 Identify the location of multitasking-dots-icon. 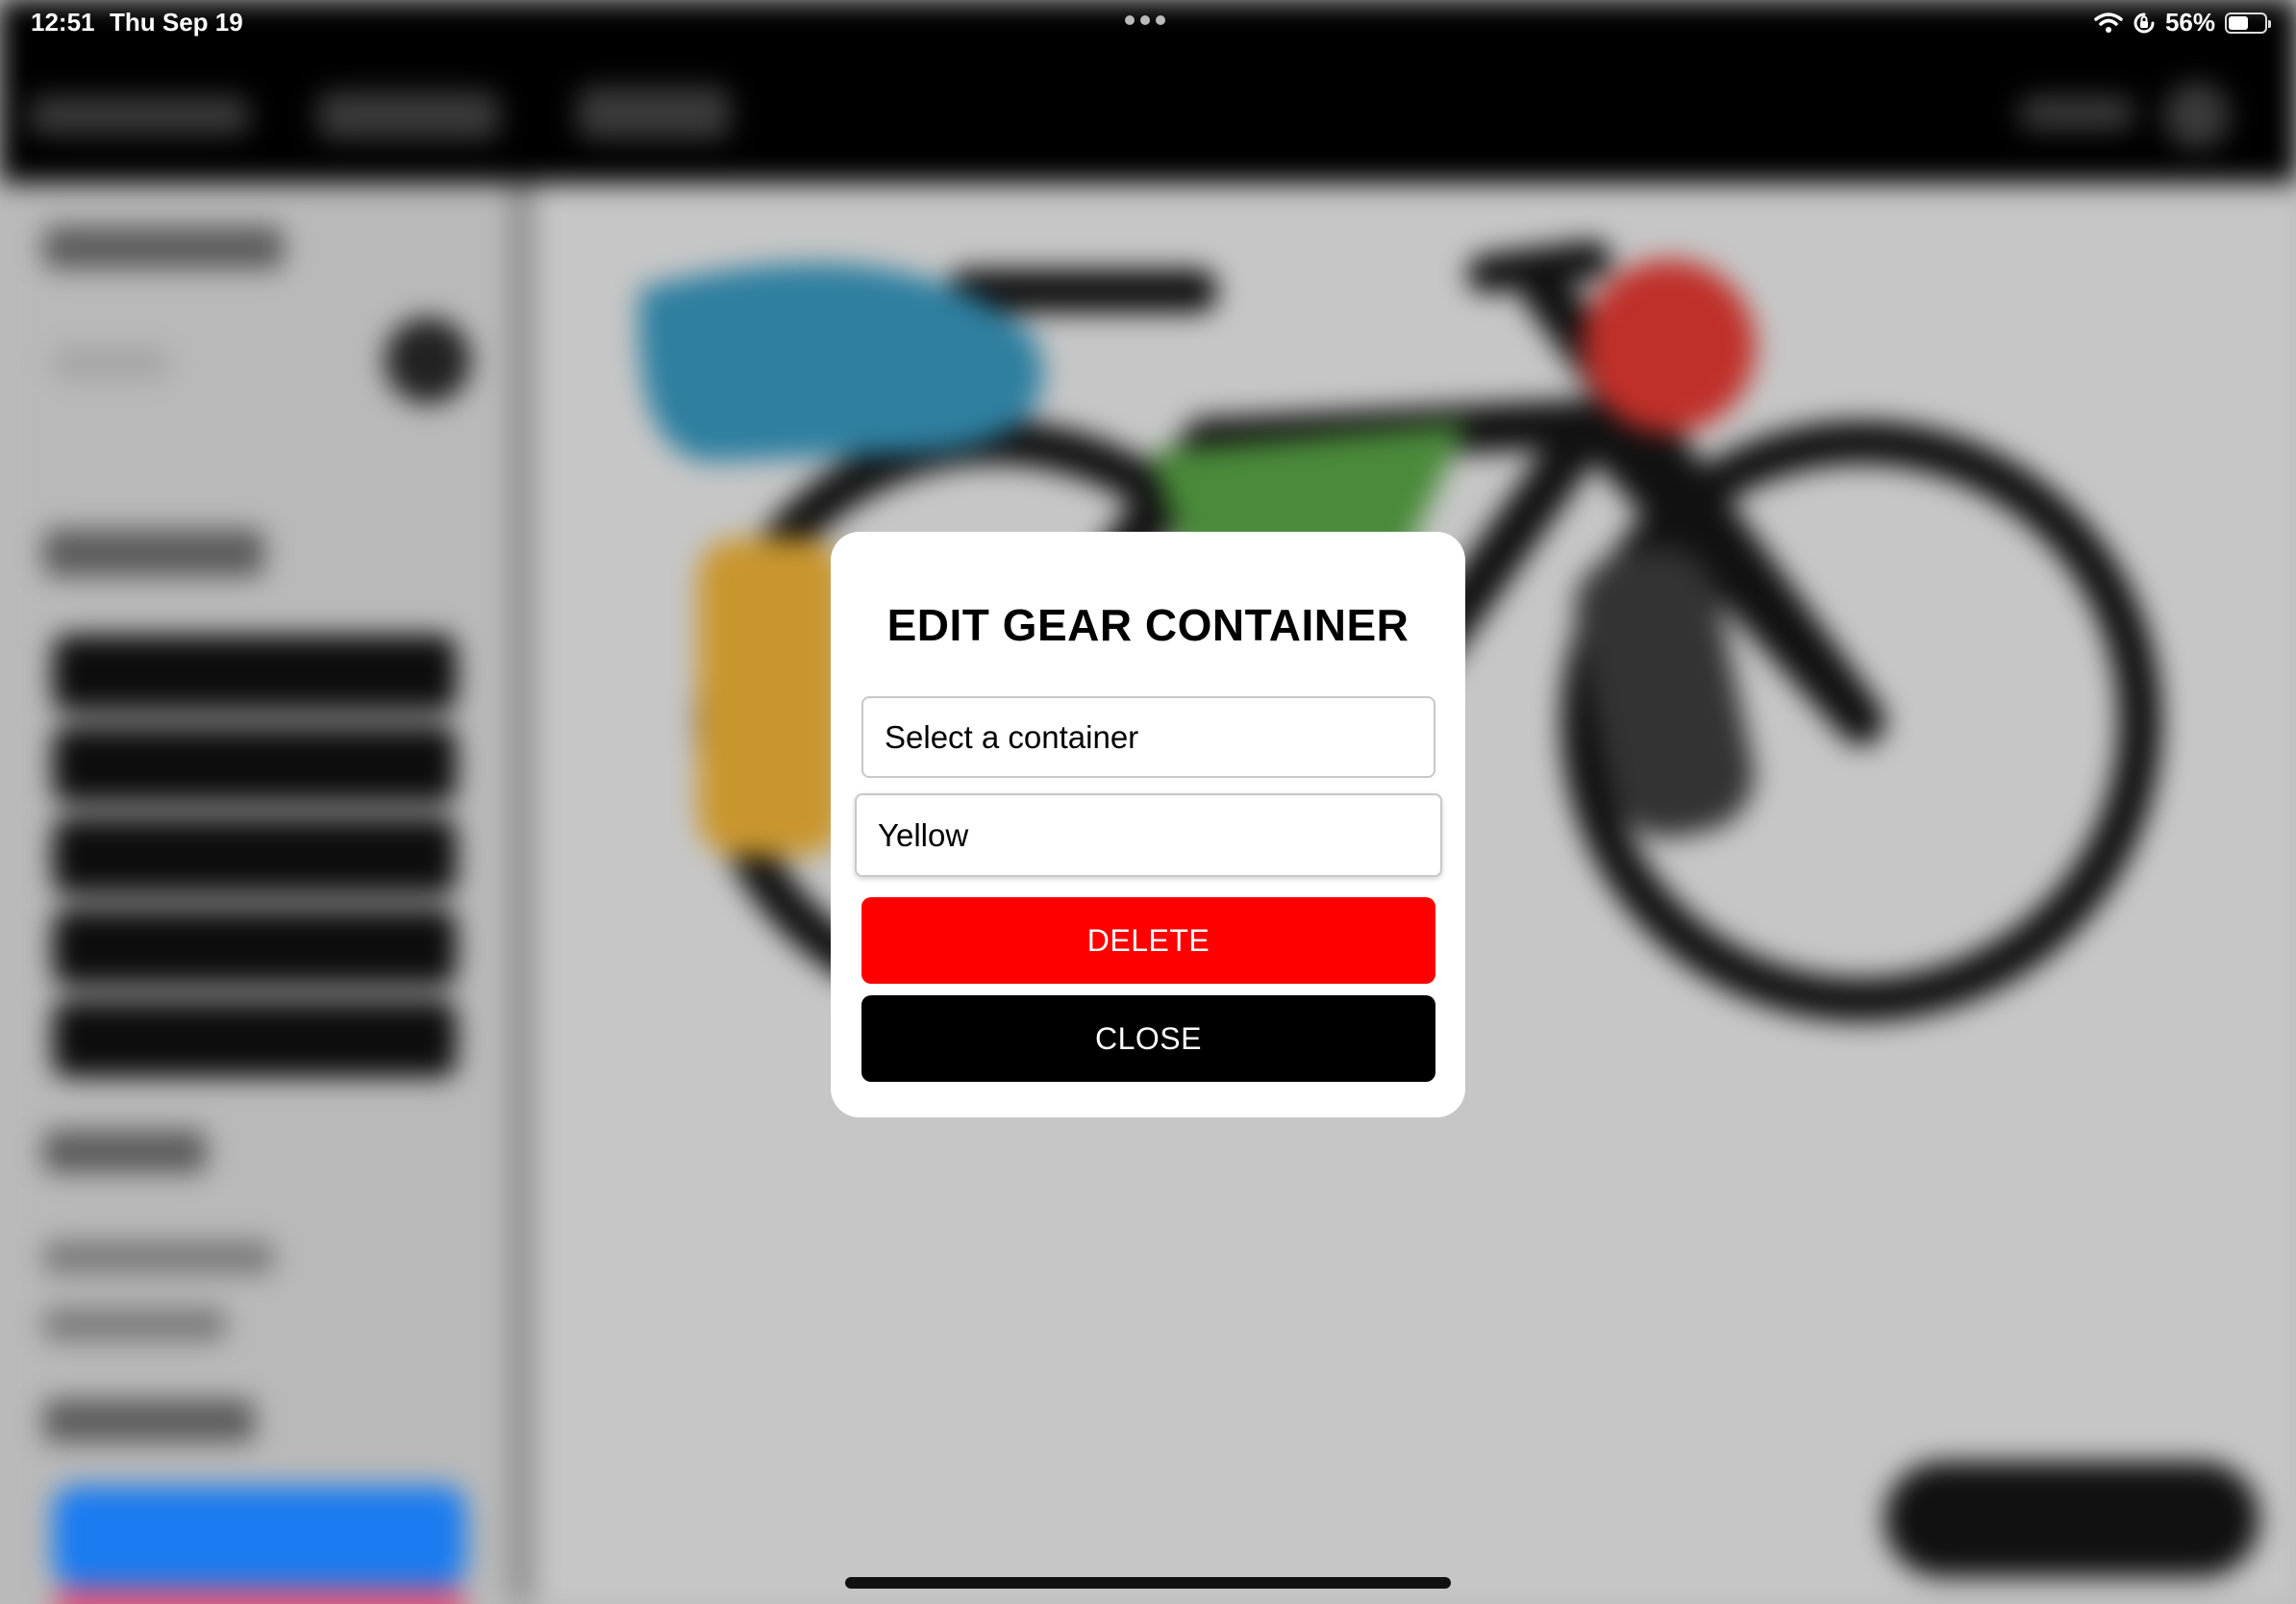
(1145, 20).